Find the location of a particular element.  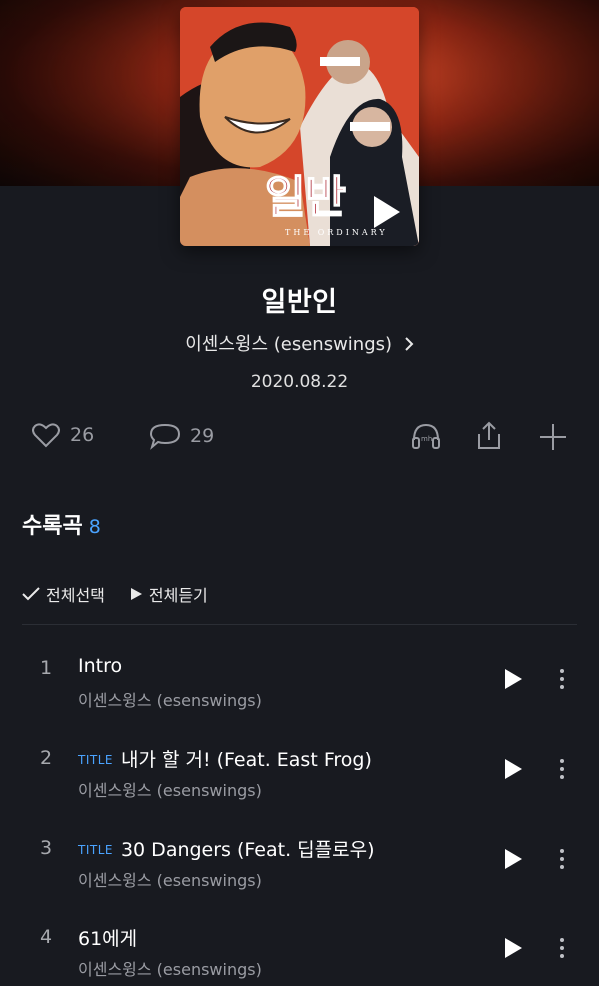

track-title: Intro is located at coordinates (100, 666).